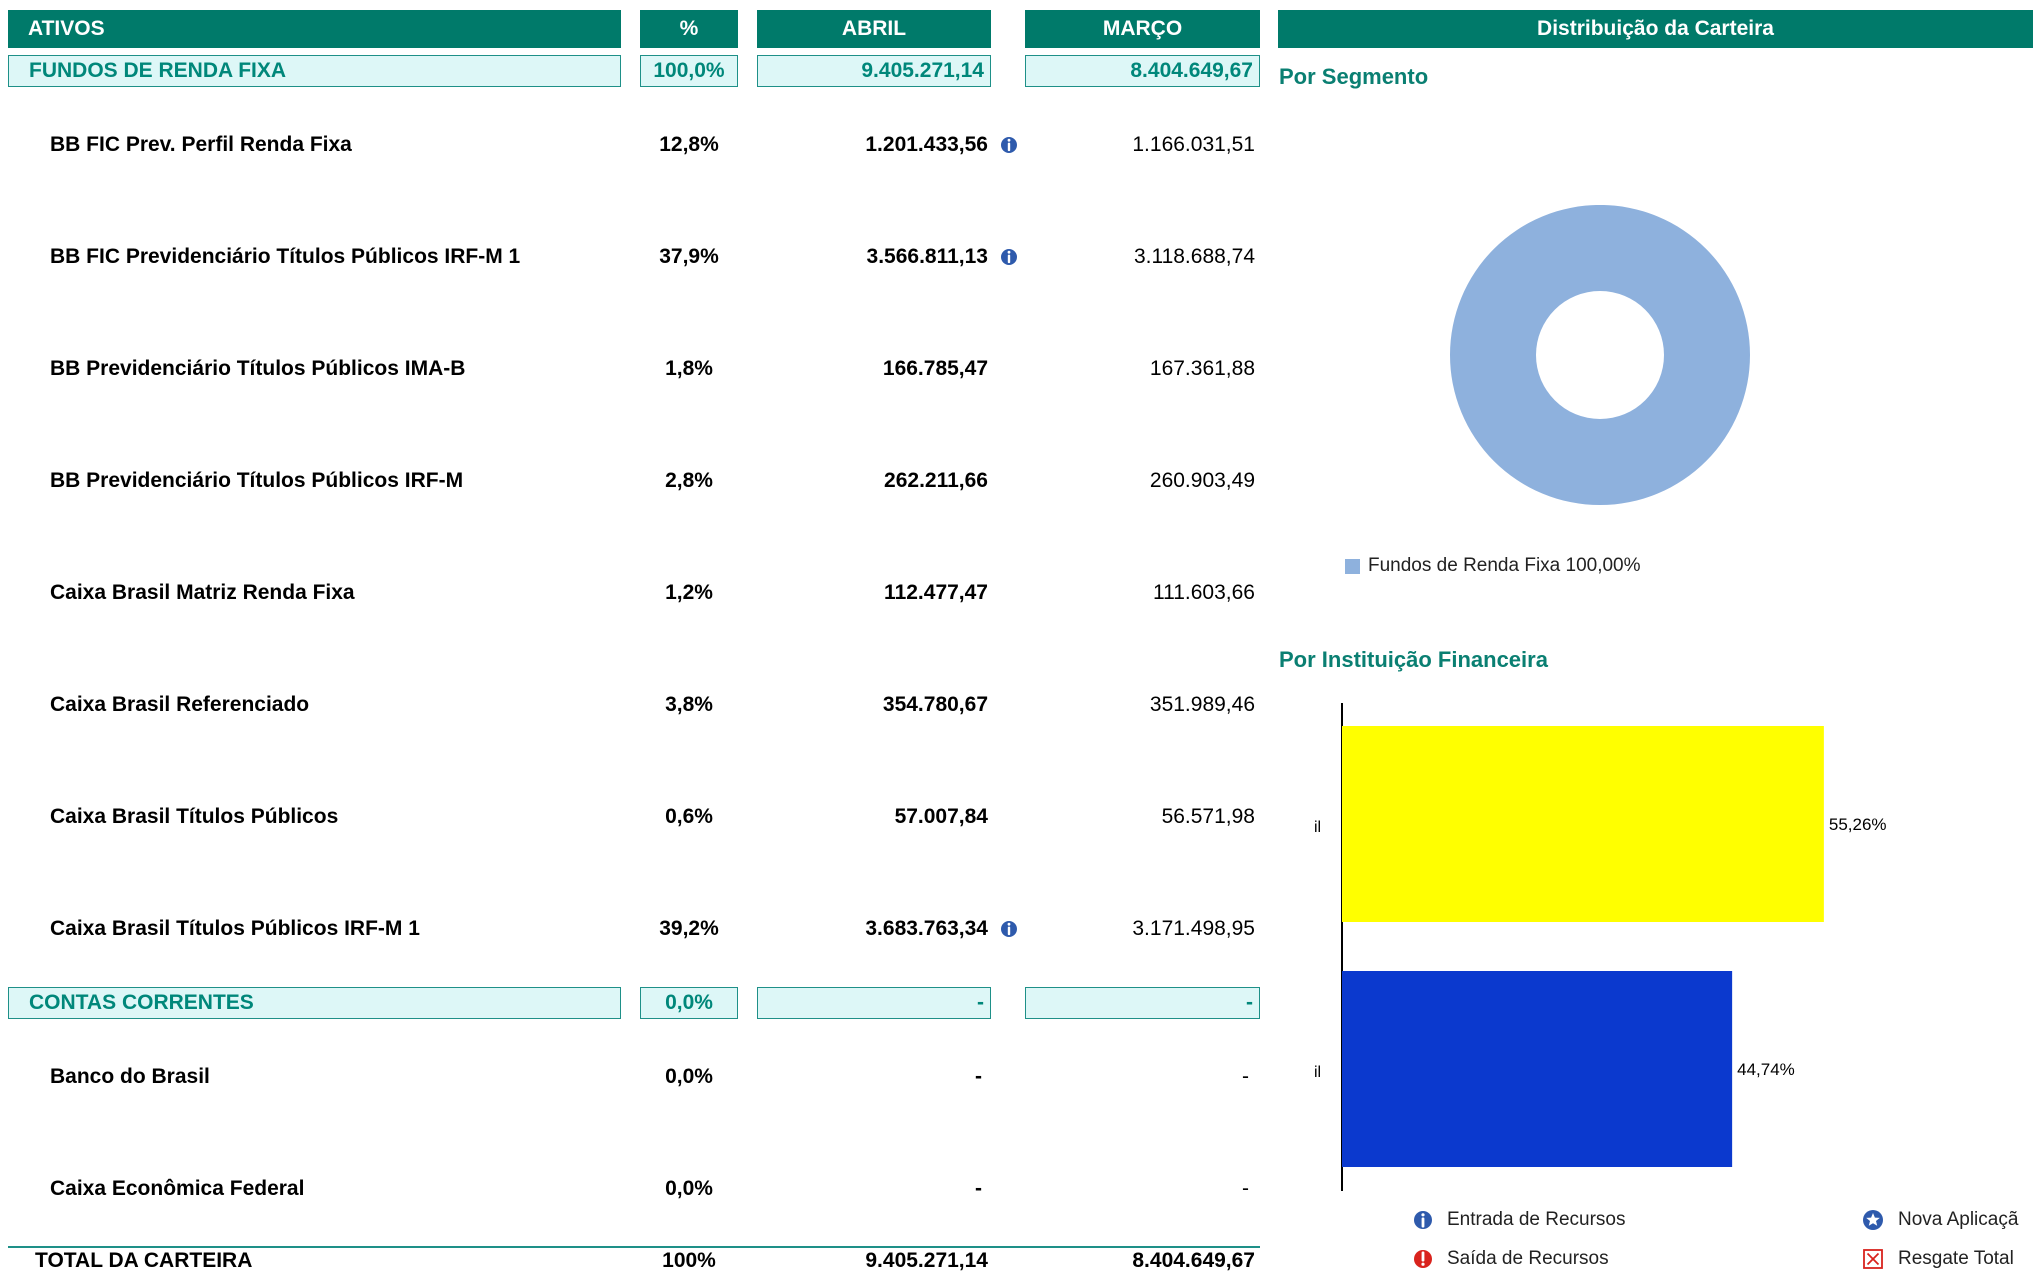  Describe the element at coordinates (1413, 659) in the screenshot. I see `institution-title: Por Instituição Financeira` at that location.